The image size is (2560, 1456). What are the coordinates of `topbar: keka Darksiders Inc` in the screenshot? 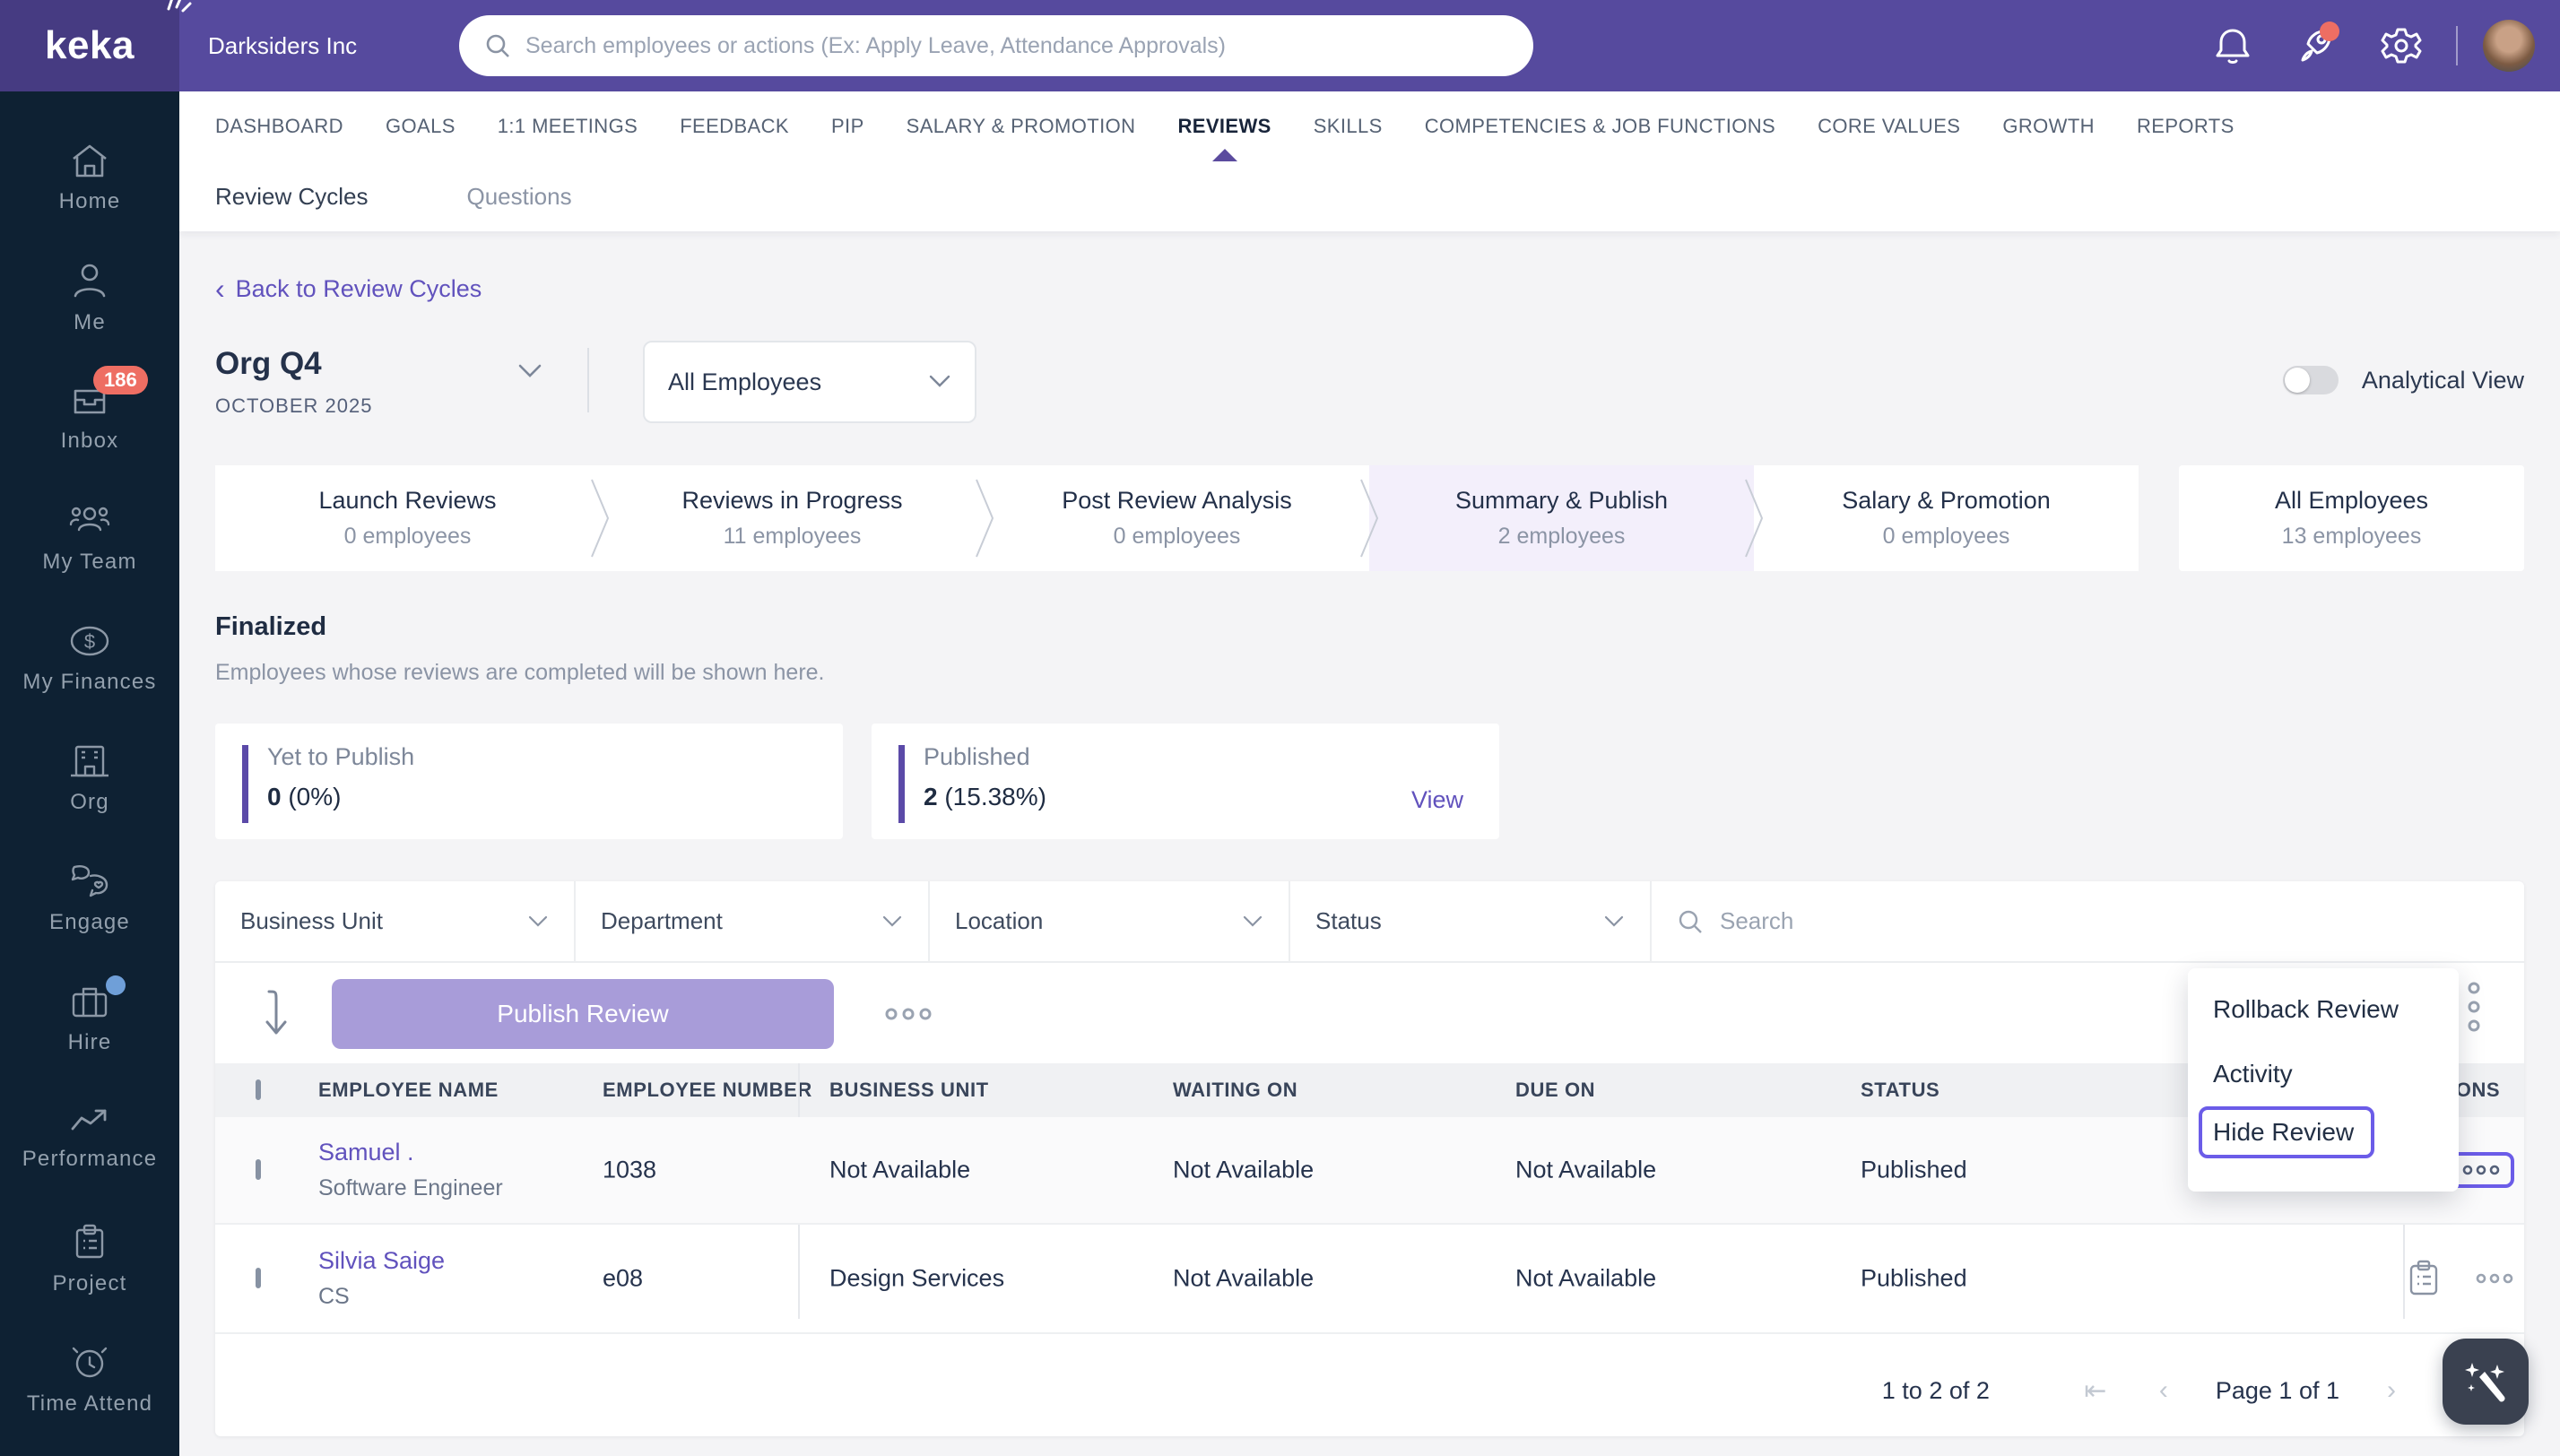 It's located at (1280, 45).